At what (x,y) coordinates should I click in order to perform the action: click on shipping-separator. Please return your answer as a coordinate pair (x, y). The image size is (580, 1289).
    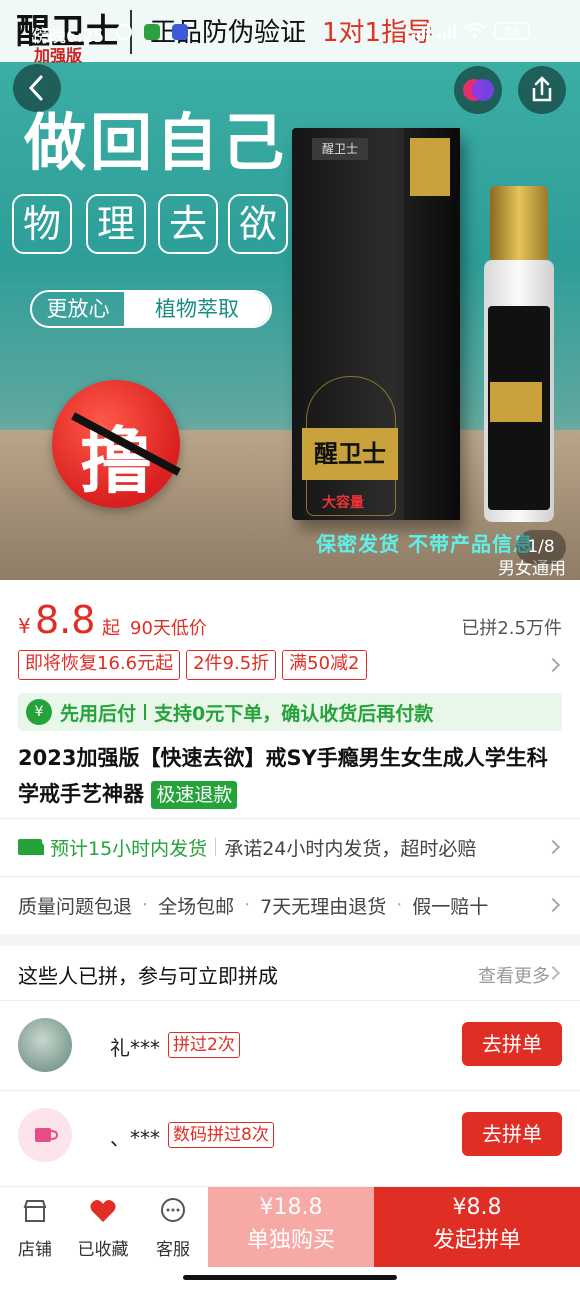
    Looking at the image, I should click on (216, 847).